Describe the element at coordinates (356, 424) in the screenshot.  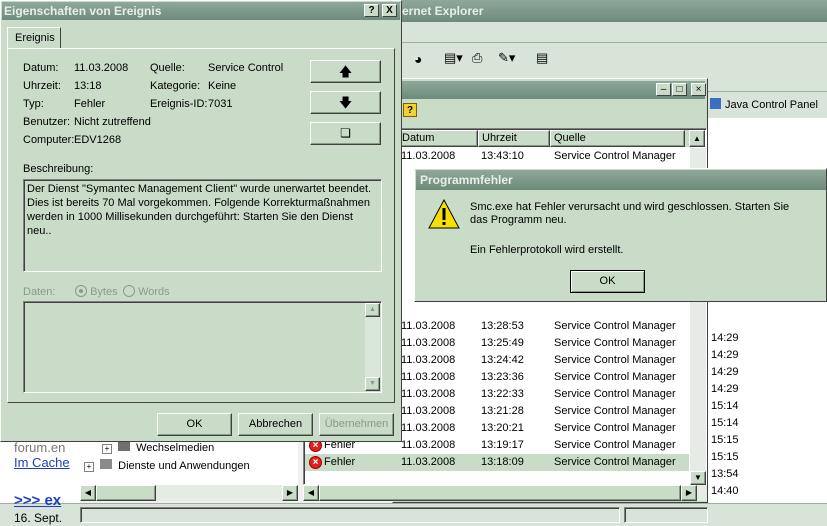
I see `apply-button: Übernehmen` at that location.